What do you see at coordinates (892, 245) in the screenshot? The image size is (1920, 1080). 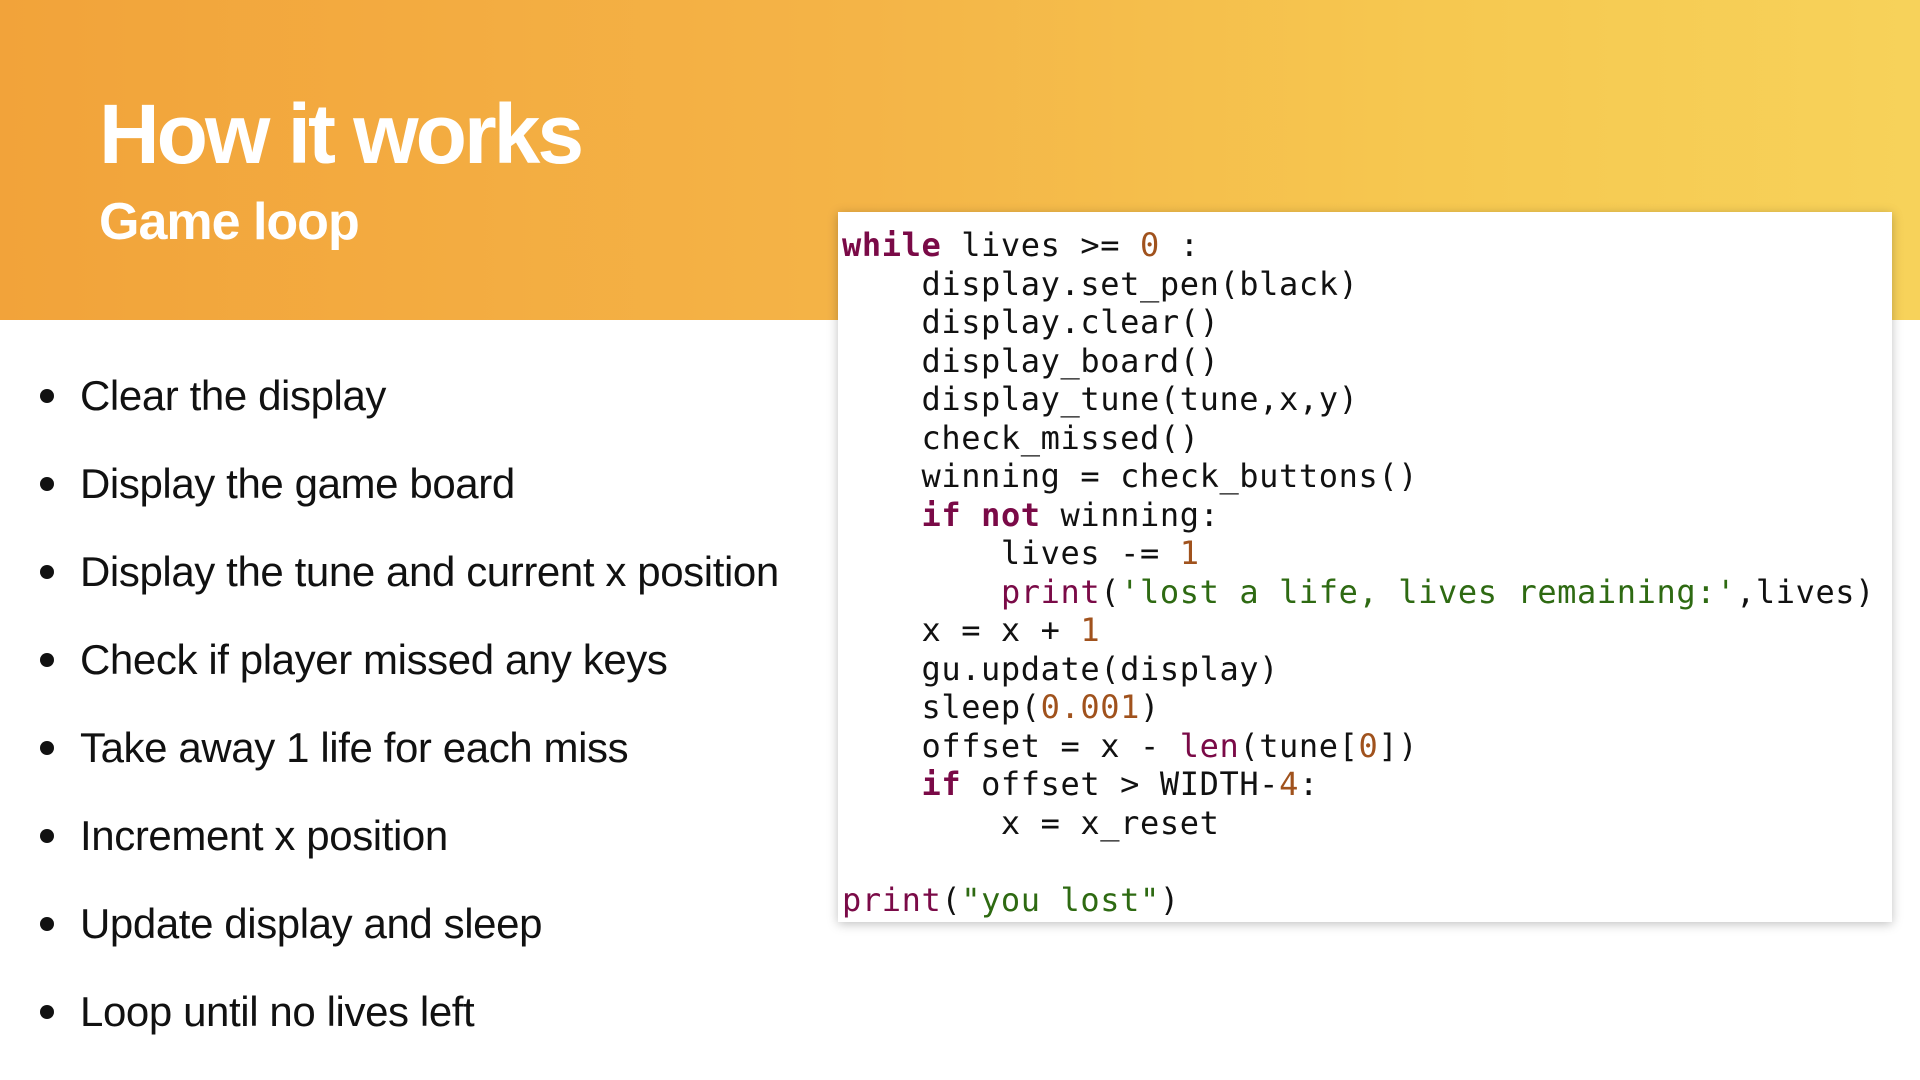 I see `code-token: while` at bounding box center [892, 245].